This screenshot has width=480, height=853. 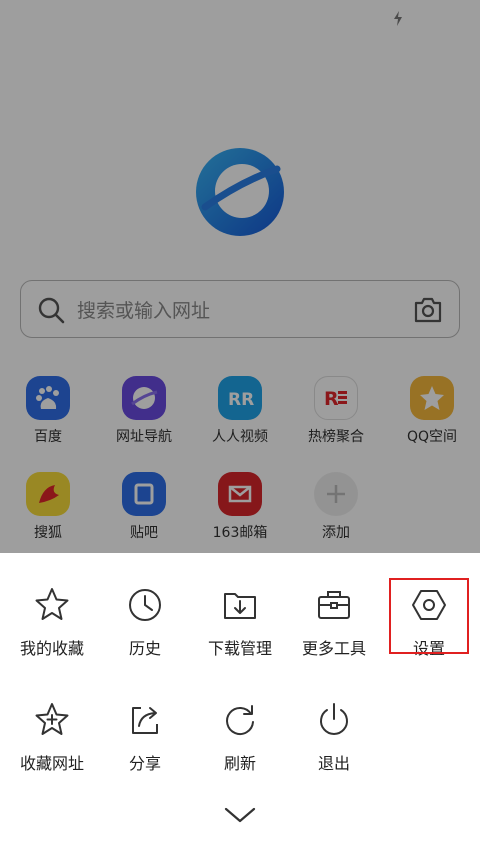 What do you see at coordinates (334, 719) in the screenshot?
I see `power-icon` at bounding box center [334, 719].